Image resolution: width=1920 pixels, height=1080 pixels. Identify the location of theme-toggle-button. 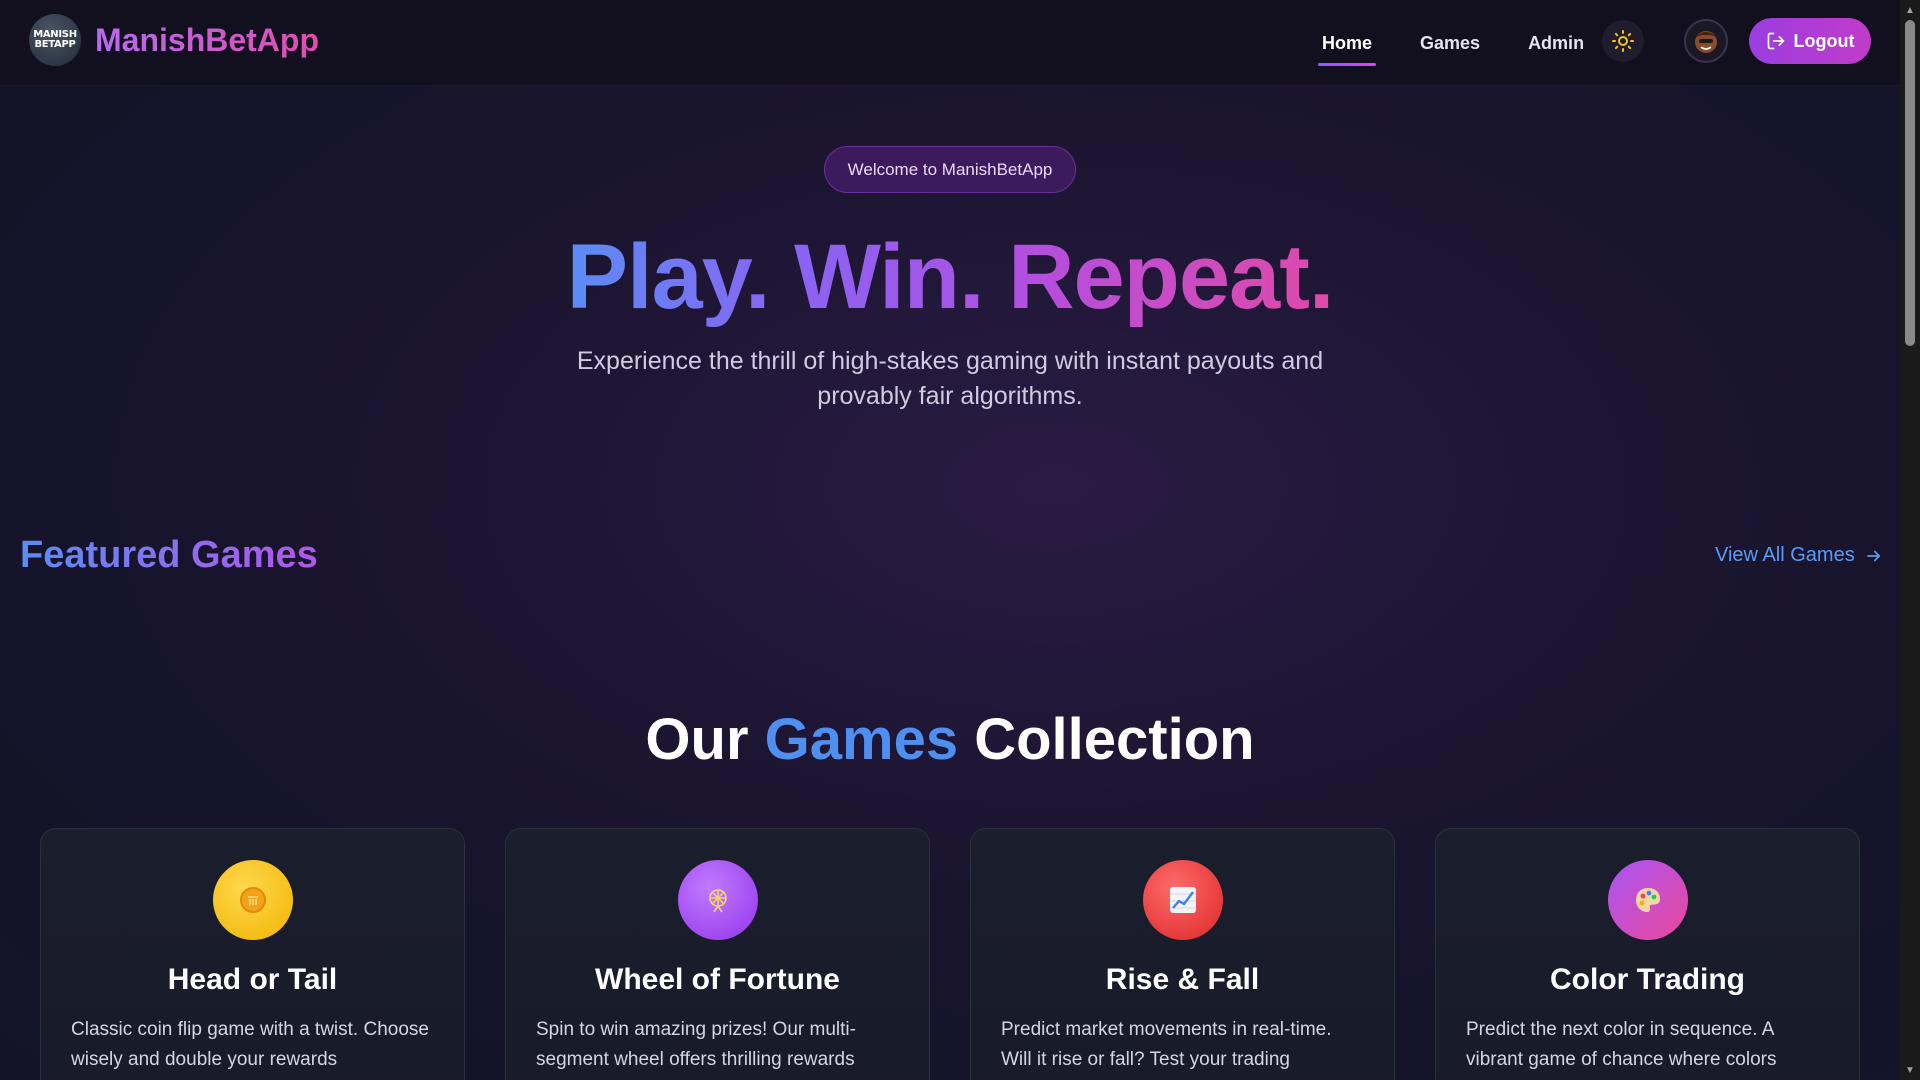
(1623, 41).